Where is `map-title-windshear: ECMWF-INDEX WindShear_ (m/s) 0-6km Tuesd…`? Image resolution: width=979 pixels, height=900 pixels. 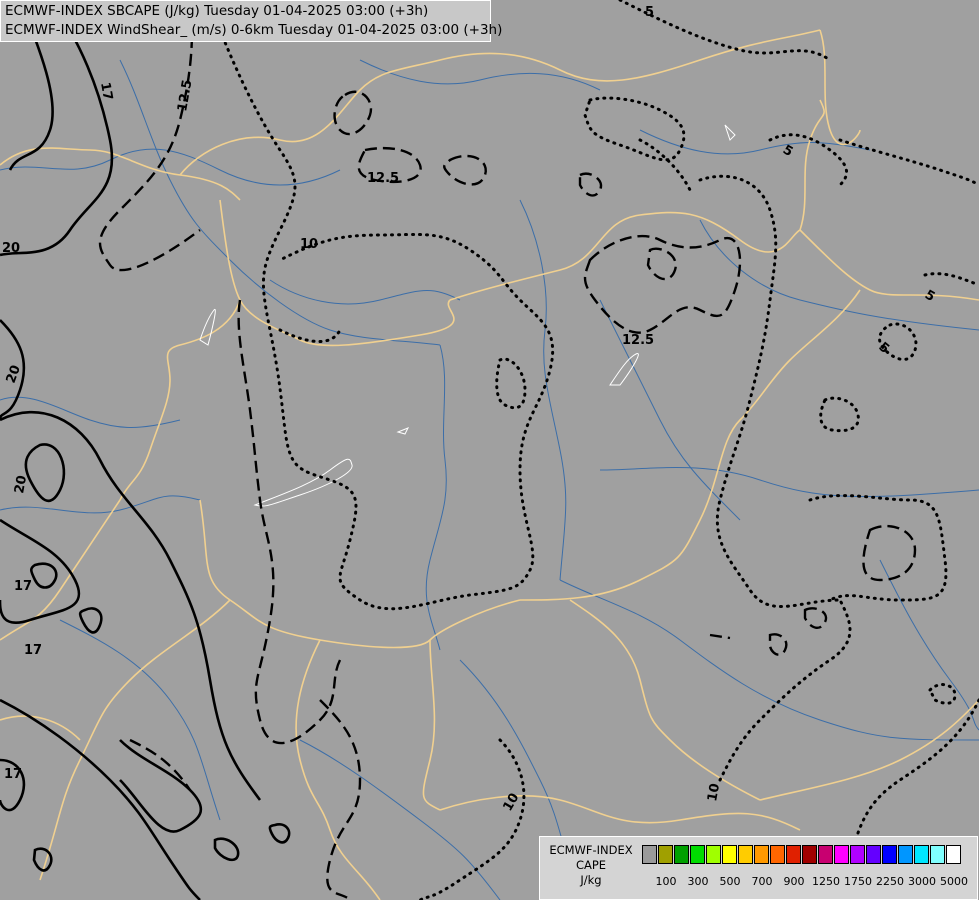
map-title-windshear: ECMWF-INDEX WindShear_ (m/s) 0-6km Tuesd… is located at coordinates (254, 30).